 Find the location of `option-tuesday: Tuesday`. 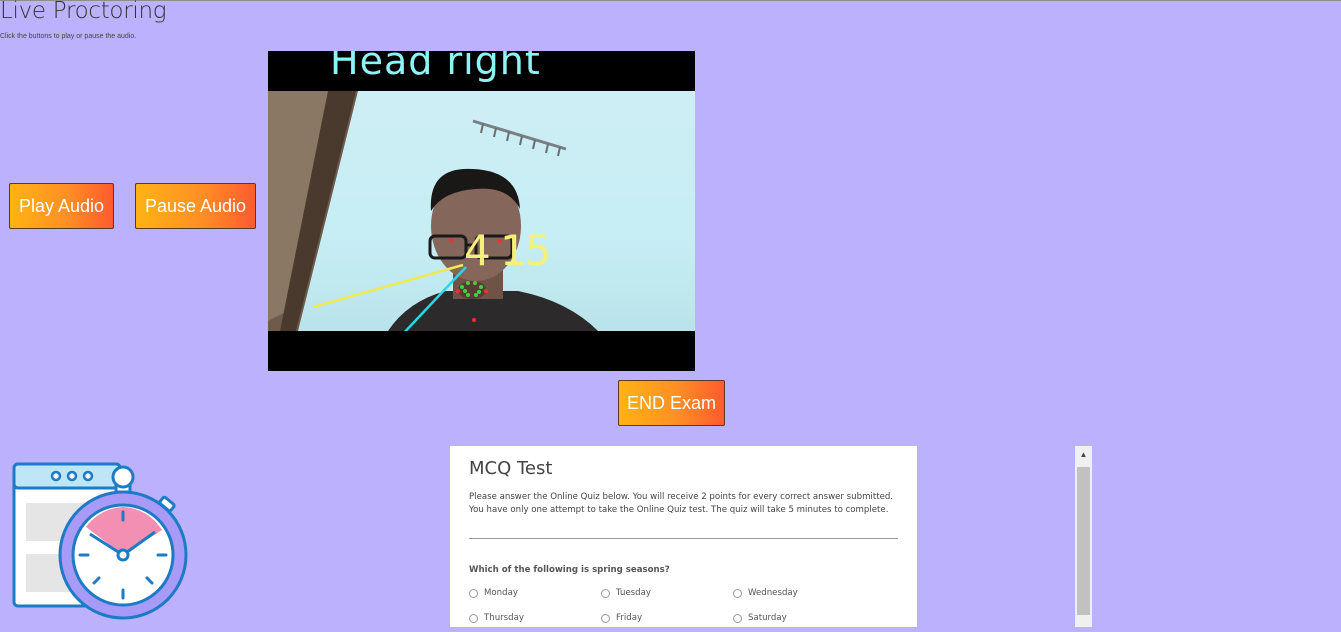

option-tuesday: Tuesday is located at coordinates (626, 593).